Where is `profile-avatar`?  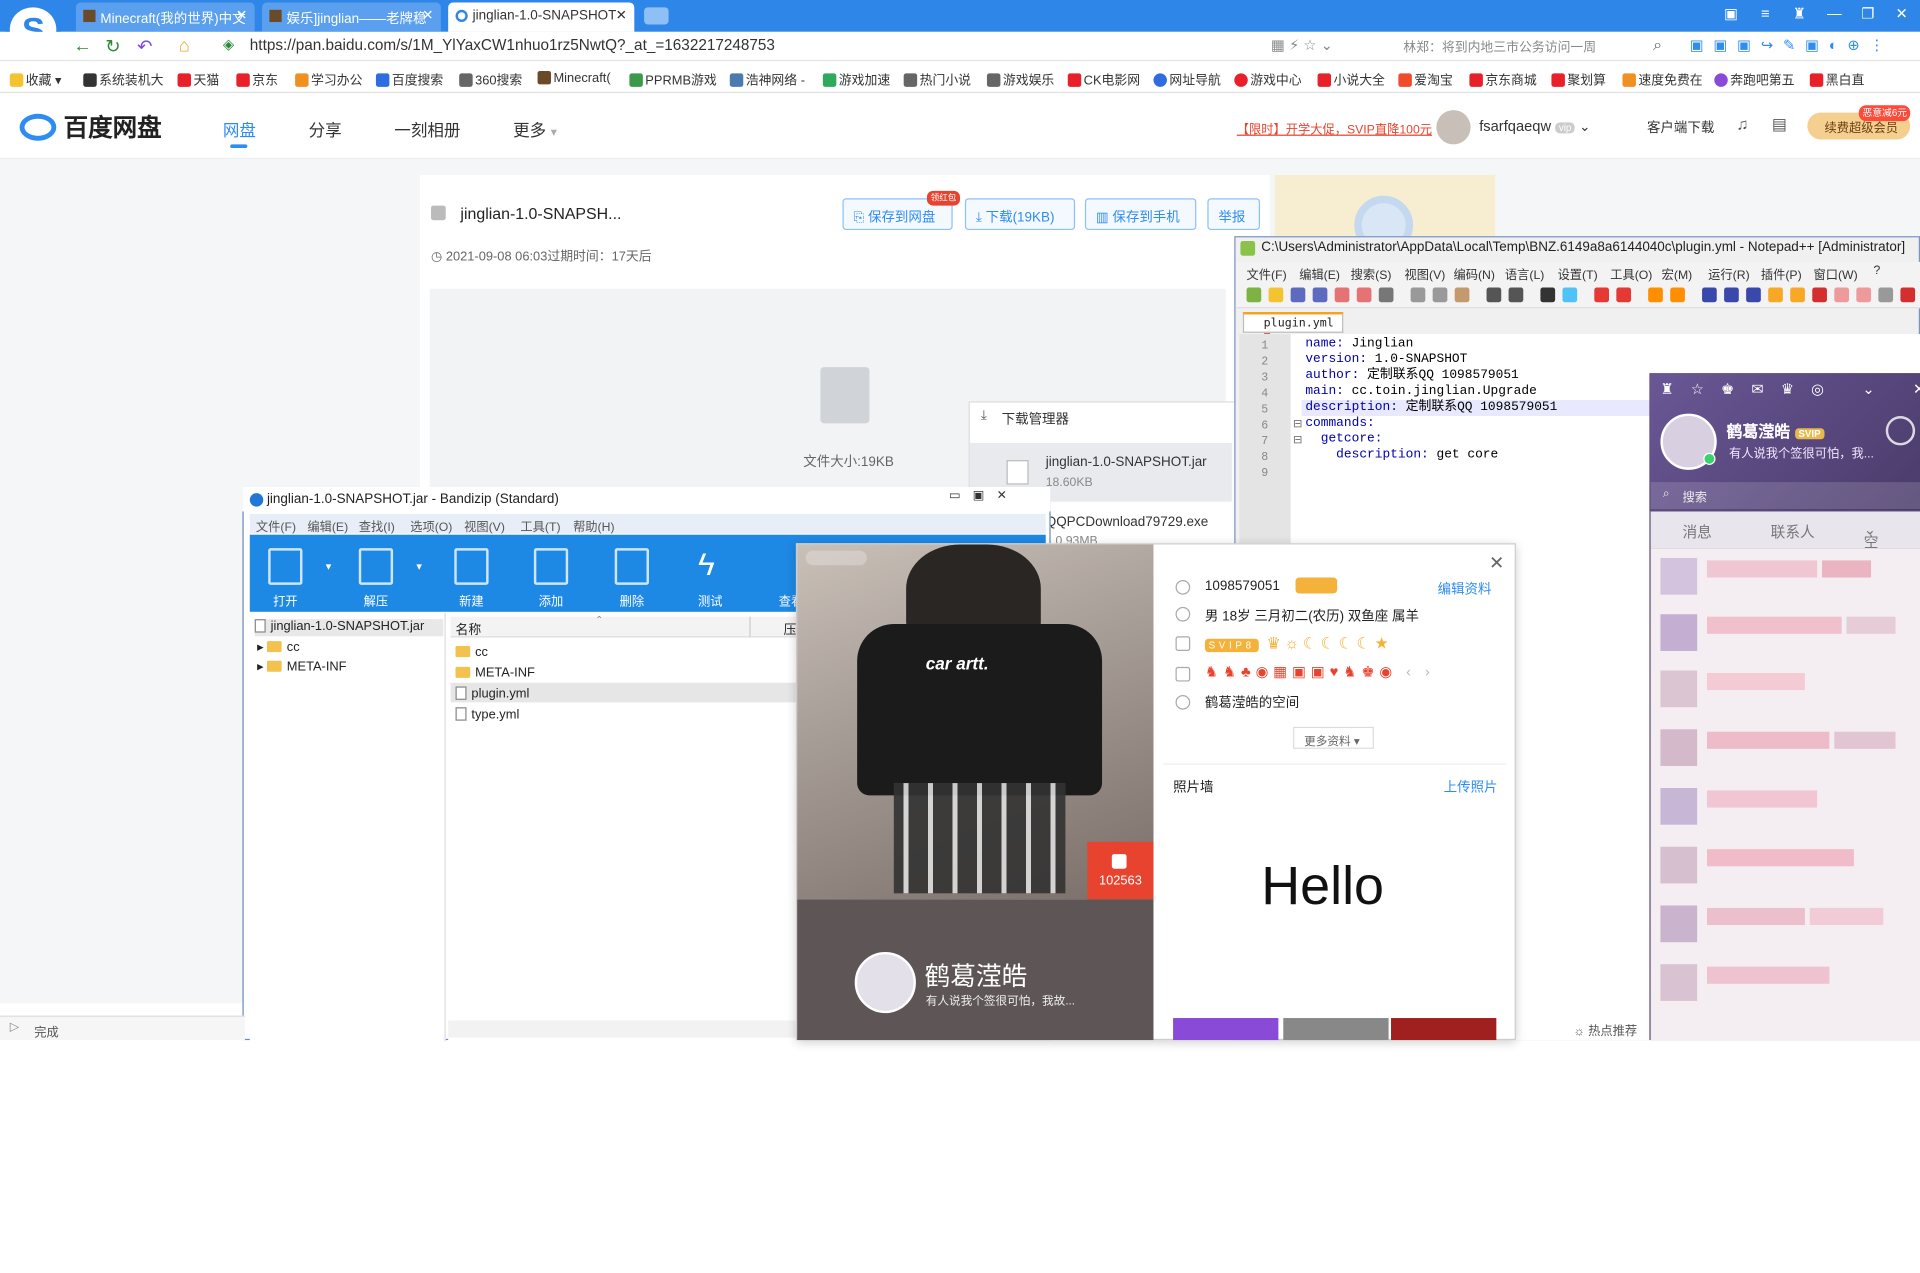 profile-avatar is located at coordinates (885, 982).